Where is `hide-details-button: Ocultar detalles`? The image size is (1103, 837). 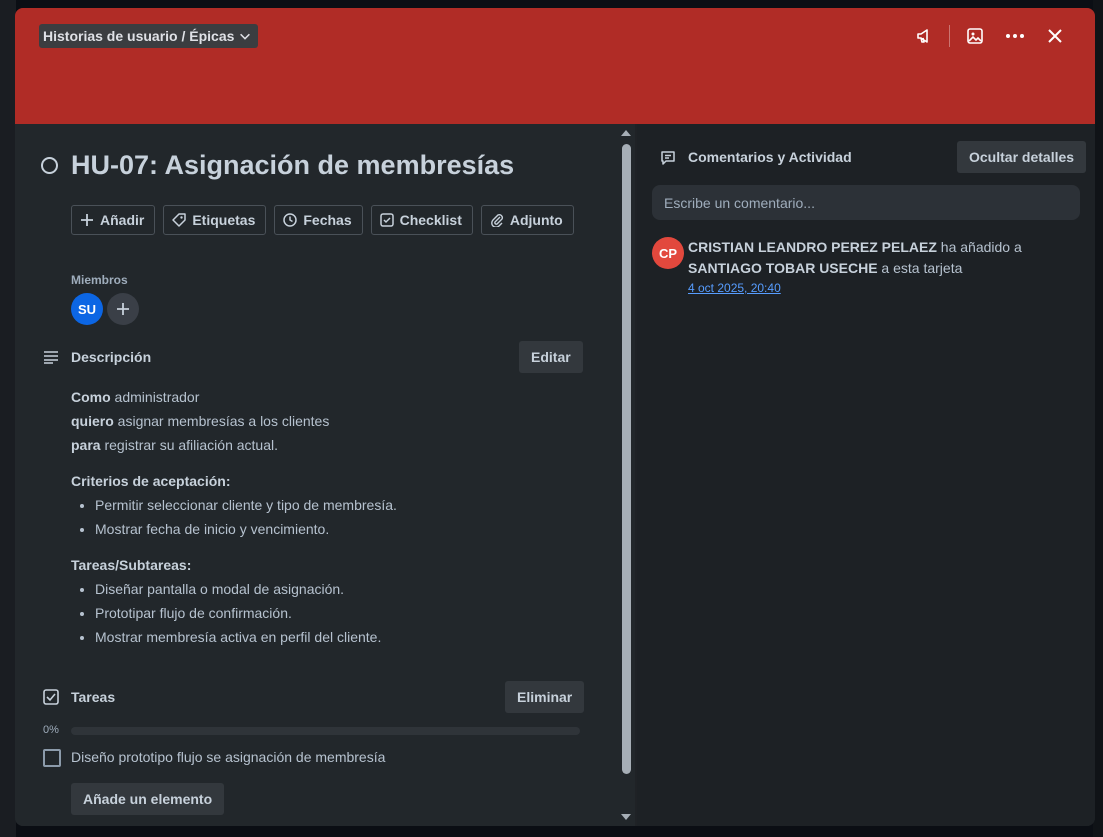
hide-details-button: Ocultar detalles is located at coordinates (1022, 157).